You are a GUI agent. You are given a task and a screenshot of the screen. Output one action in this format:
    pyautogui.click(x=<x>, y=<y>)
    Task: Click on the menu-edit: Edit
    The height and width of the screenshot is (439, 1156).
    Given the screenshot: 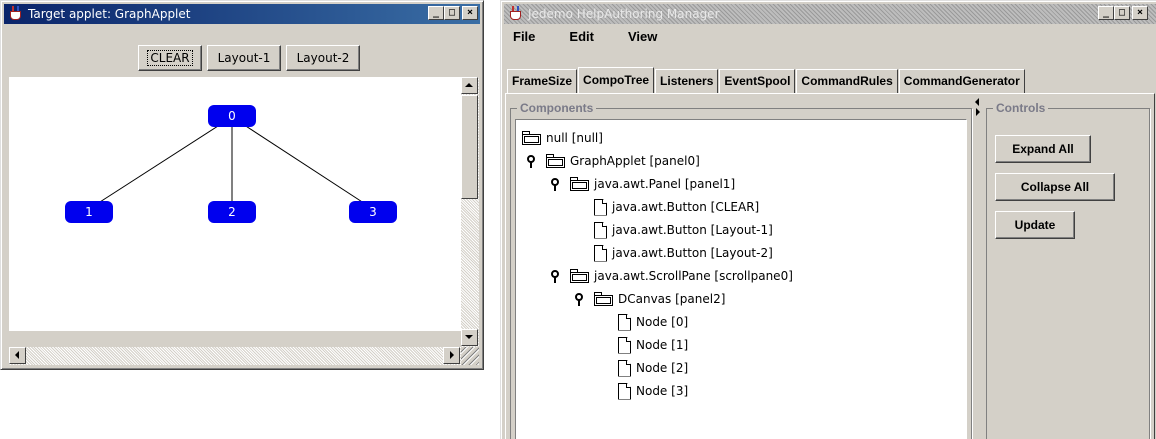 What is the action you would take?
    pyautogui.click(x=581, y=36)
    